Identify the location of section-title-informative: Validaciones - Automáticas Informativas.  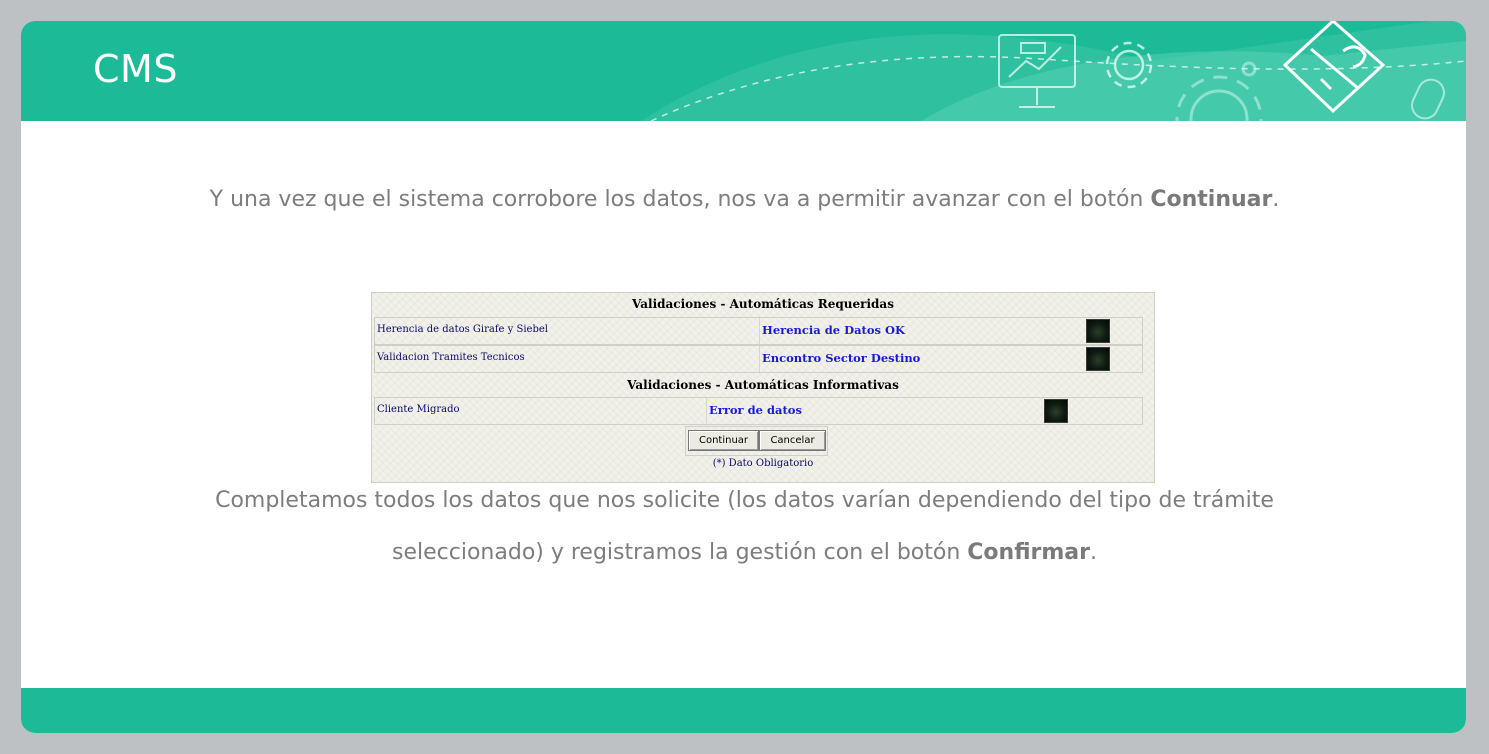
(763, 385).